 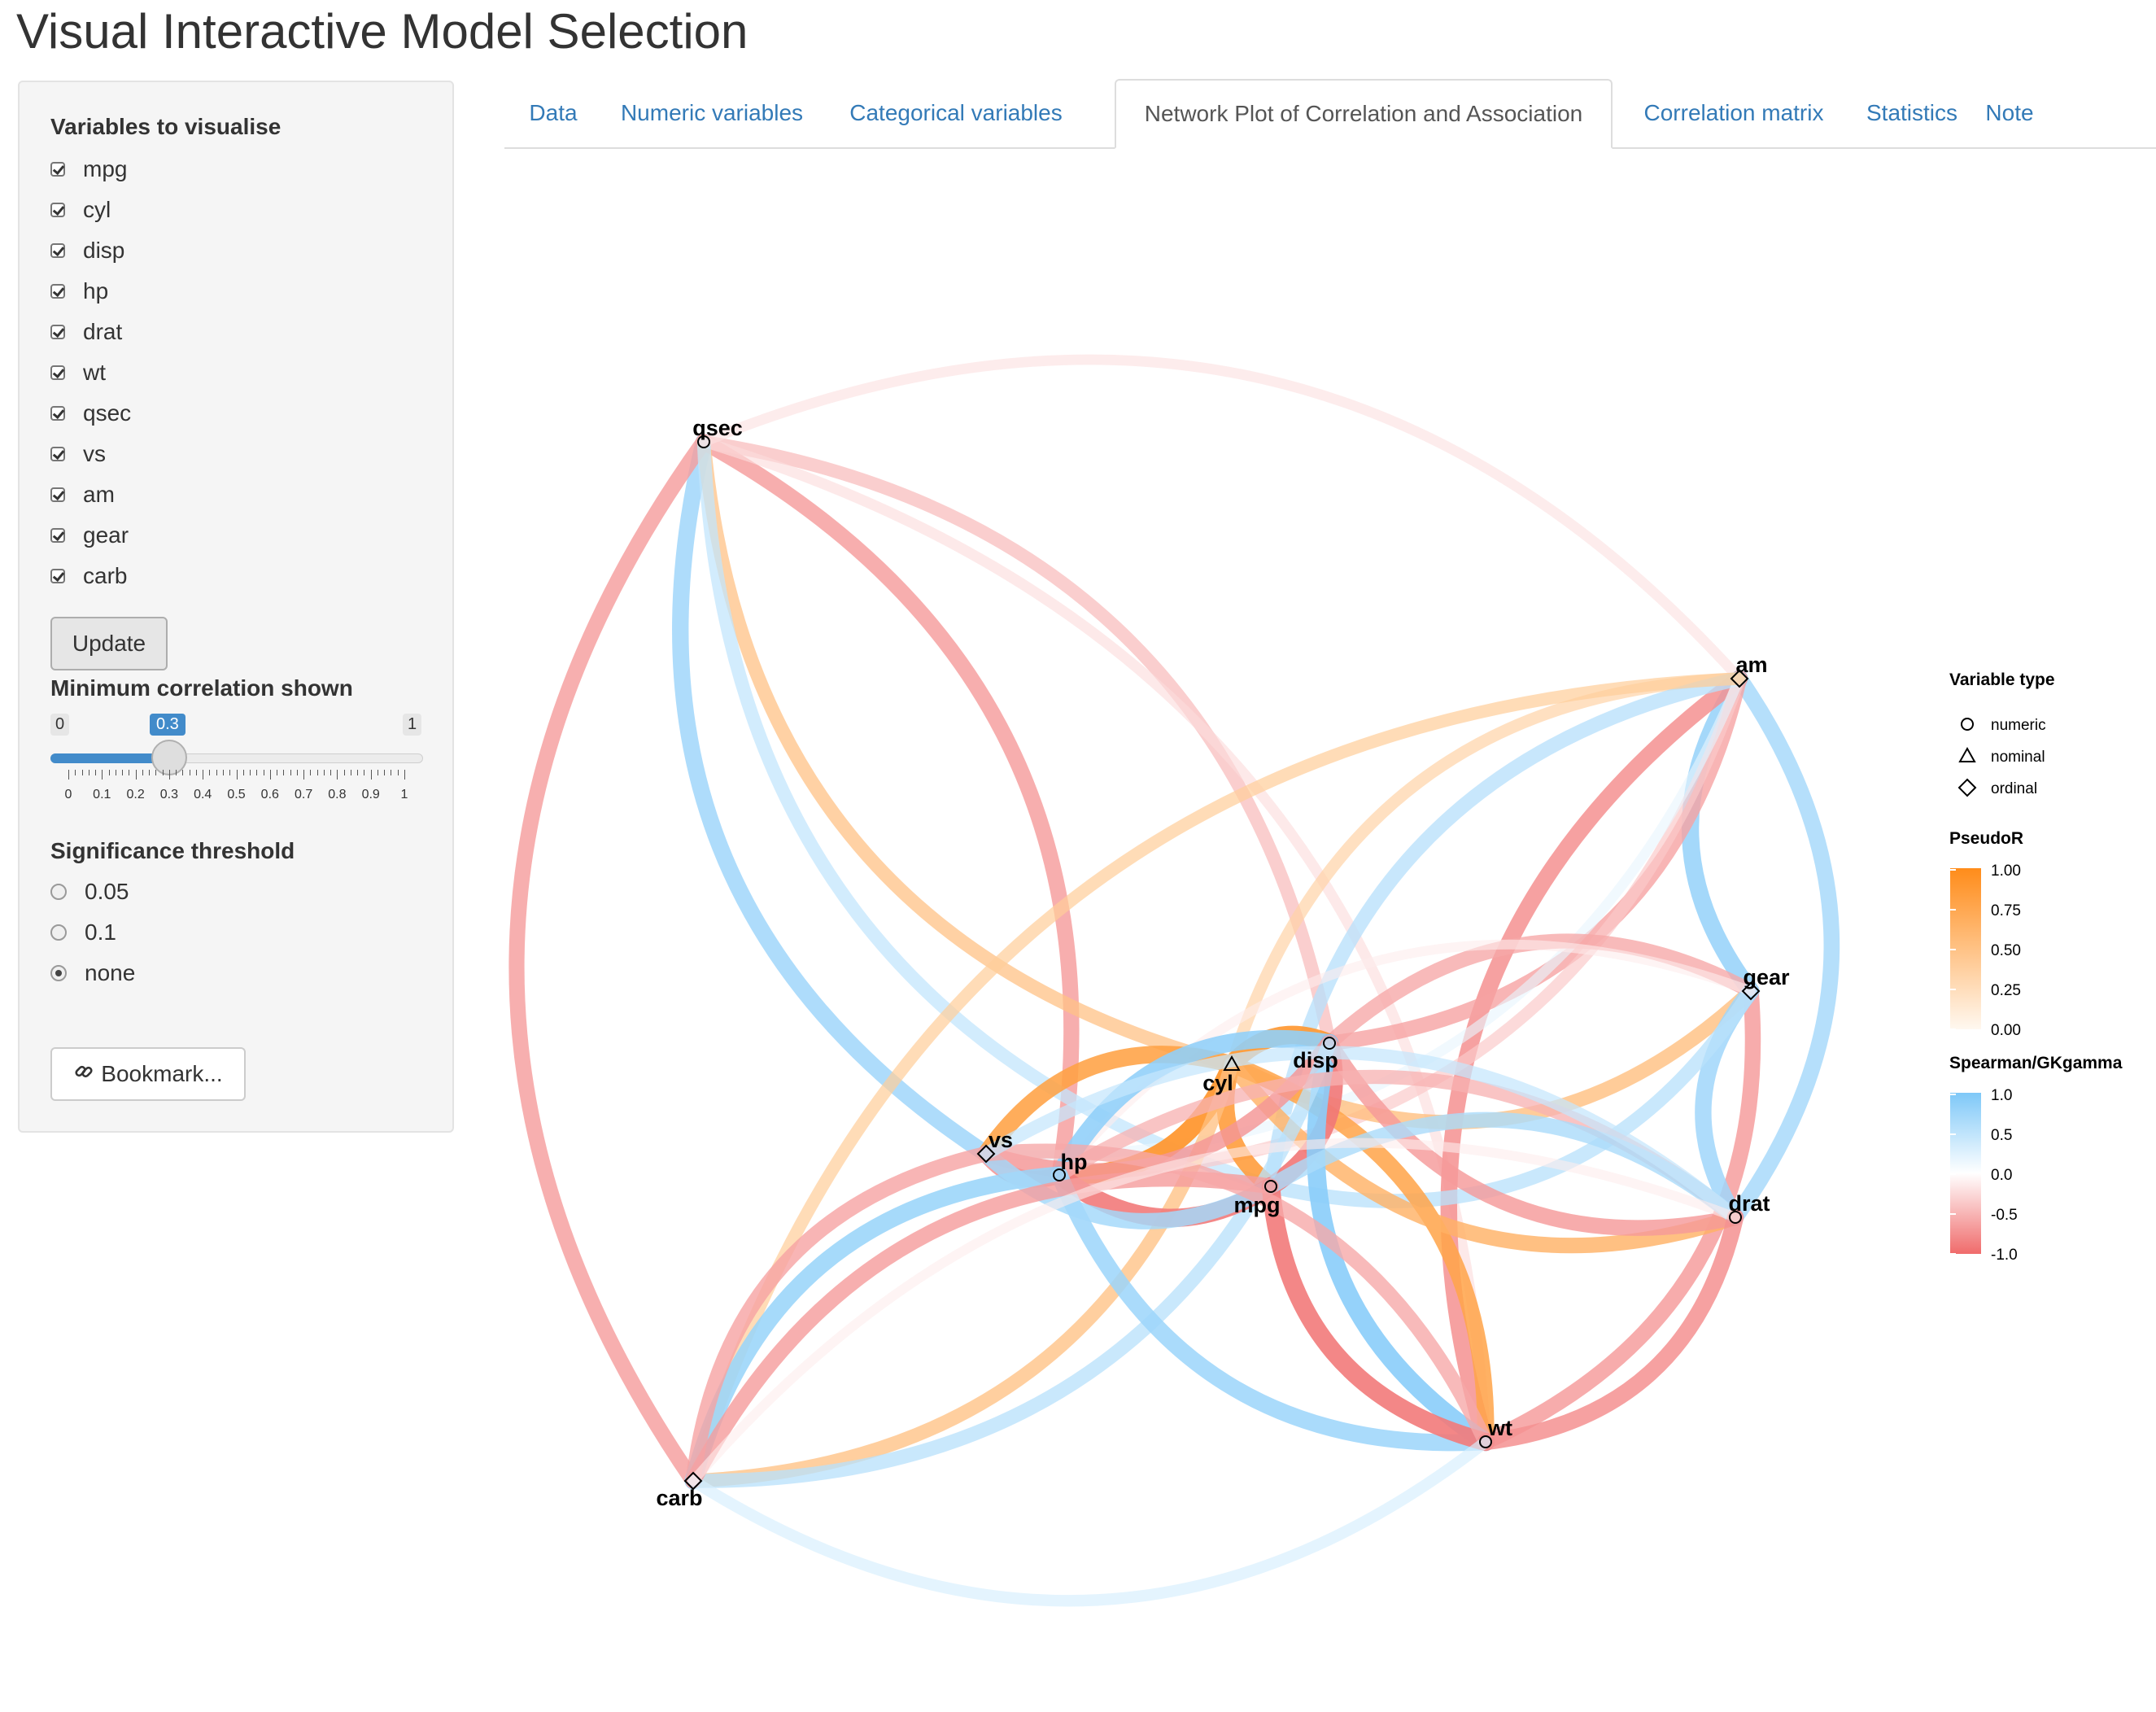 What do you see at coordinates (1257, 1205) in the screenshot?
I see `node-label: mpg` at bounding box center [1257, 1205].